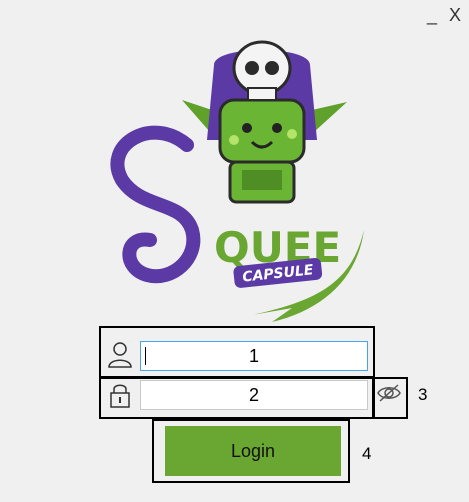 The image size is (469, 502). Describe the element at coordinates (197, 116) in the screenshot. I see `left-ear-shape` at that location.